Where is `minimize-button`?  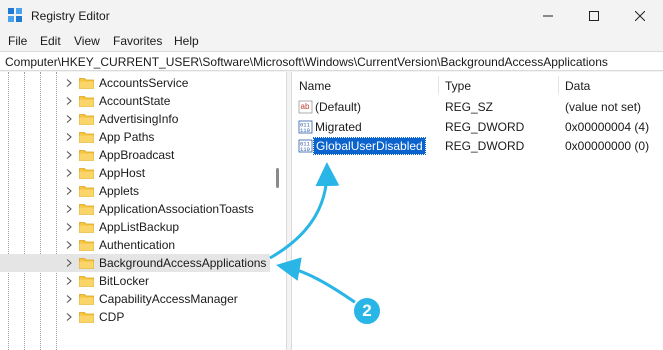
minimize-button is located at coordinates (548, 15).